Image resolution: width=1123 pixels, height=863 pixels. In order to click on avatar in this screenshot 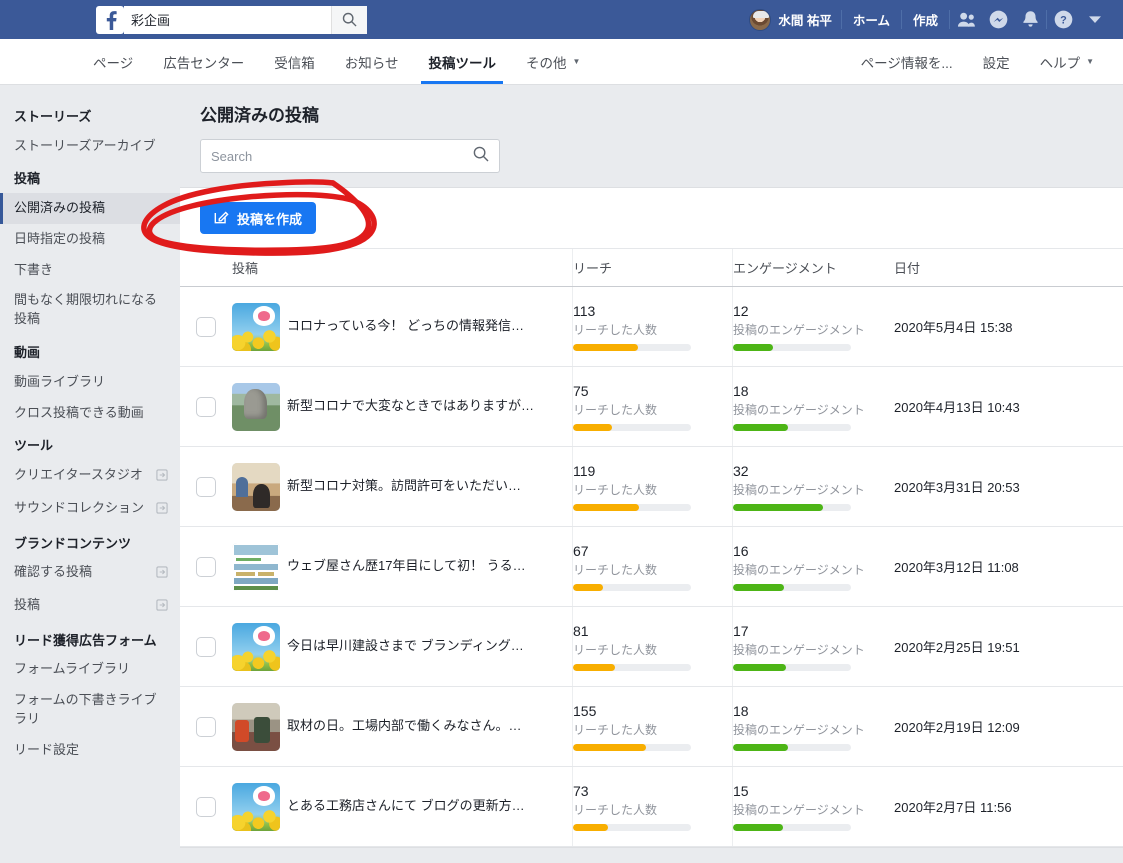, I will do `click(760, 19)`.